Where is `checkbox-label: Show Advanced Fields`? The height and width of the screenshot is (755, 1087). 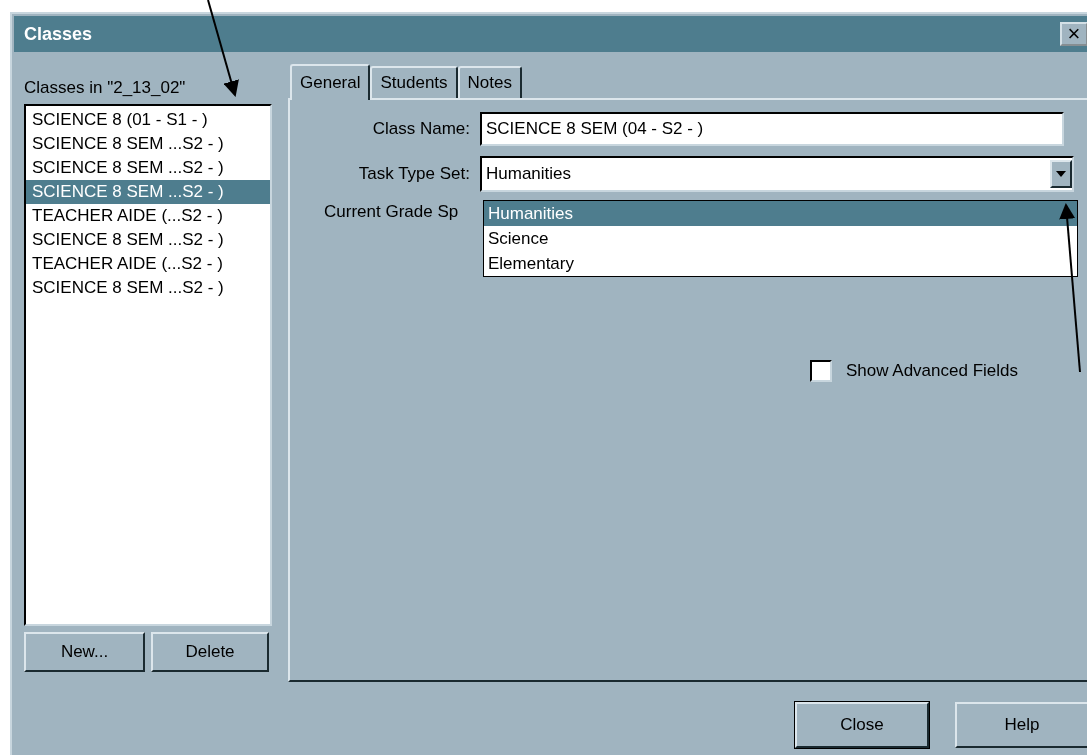
checkbox-label: Show Advanced Fields is located at coordinates (932, 371).